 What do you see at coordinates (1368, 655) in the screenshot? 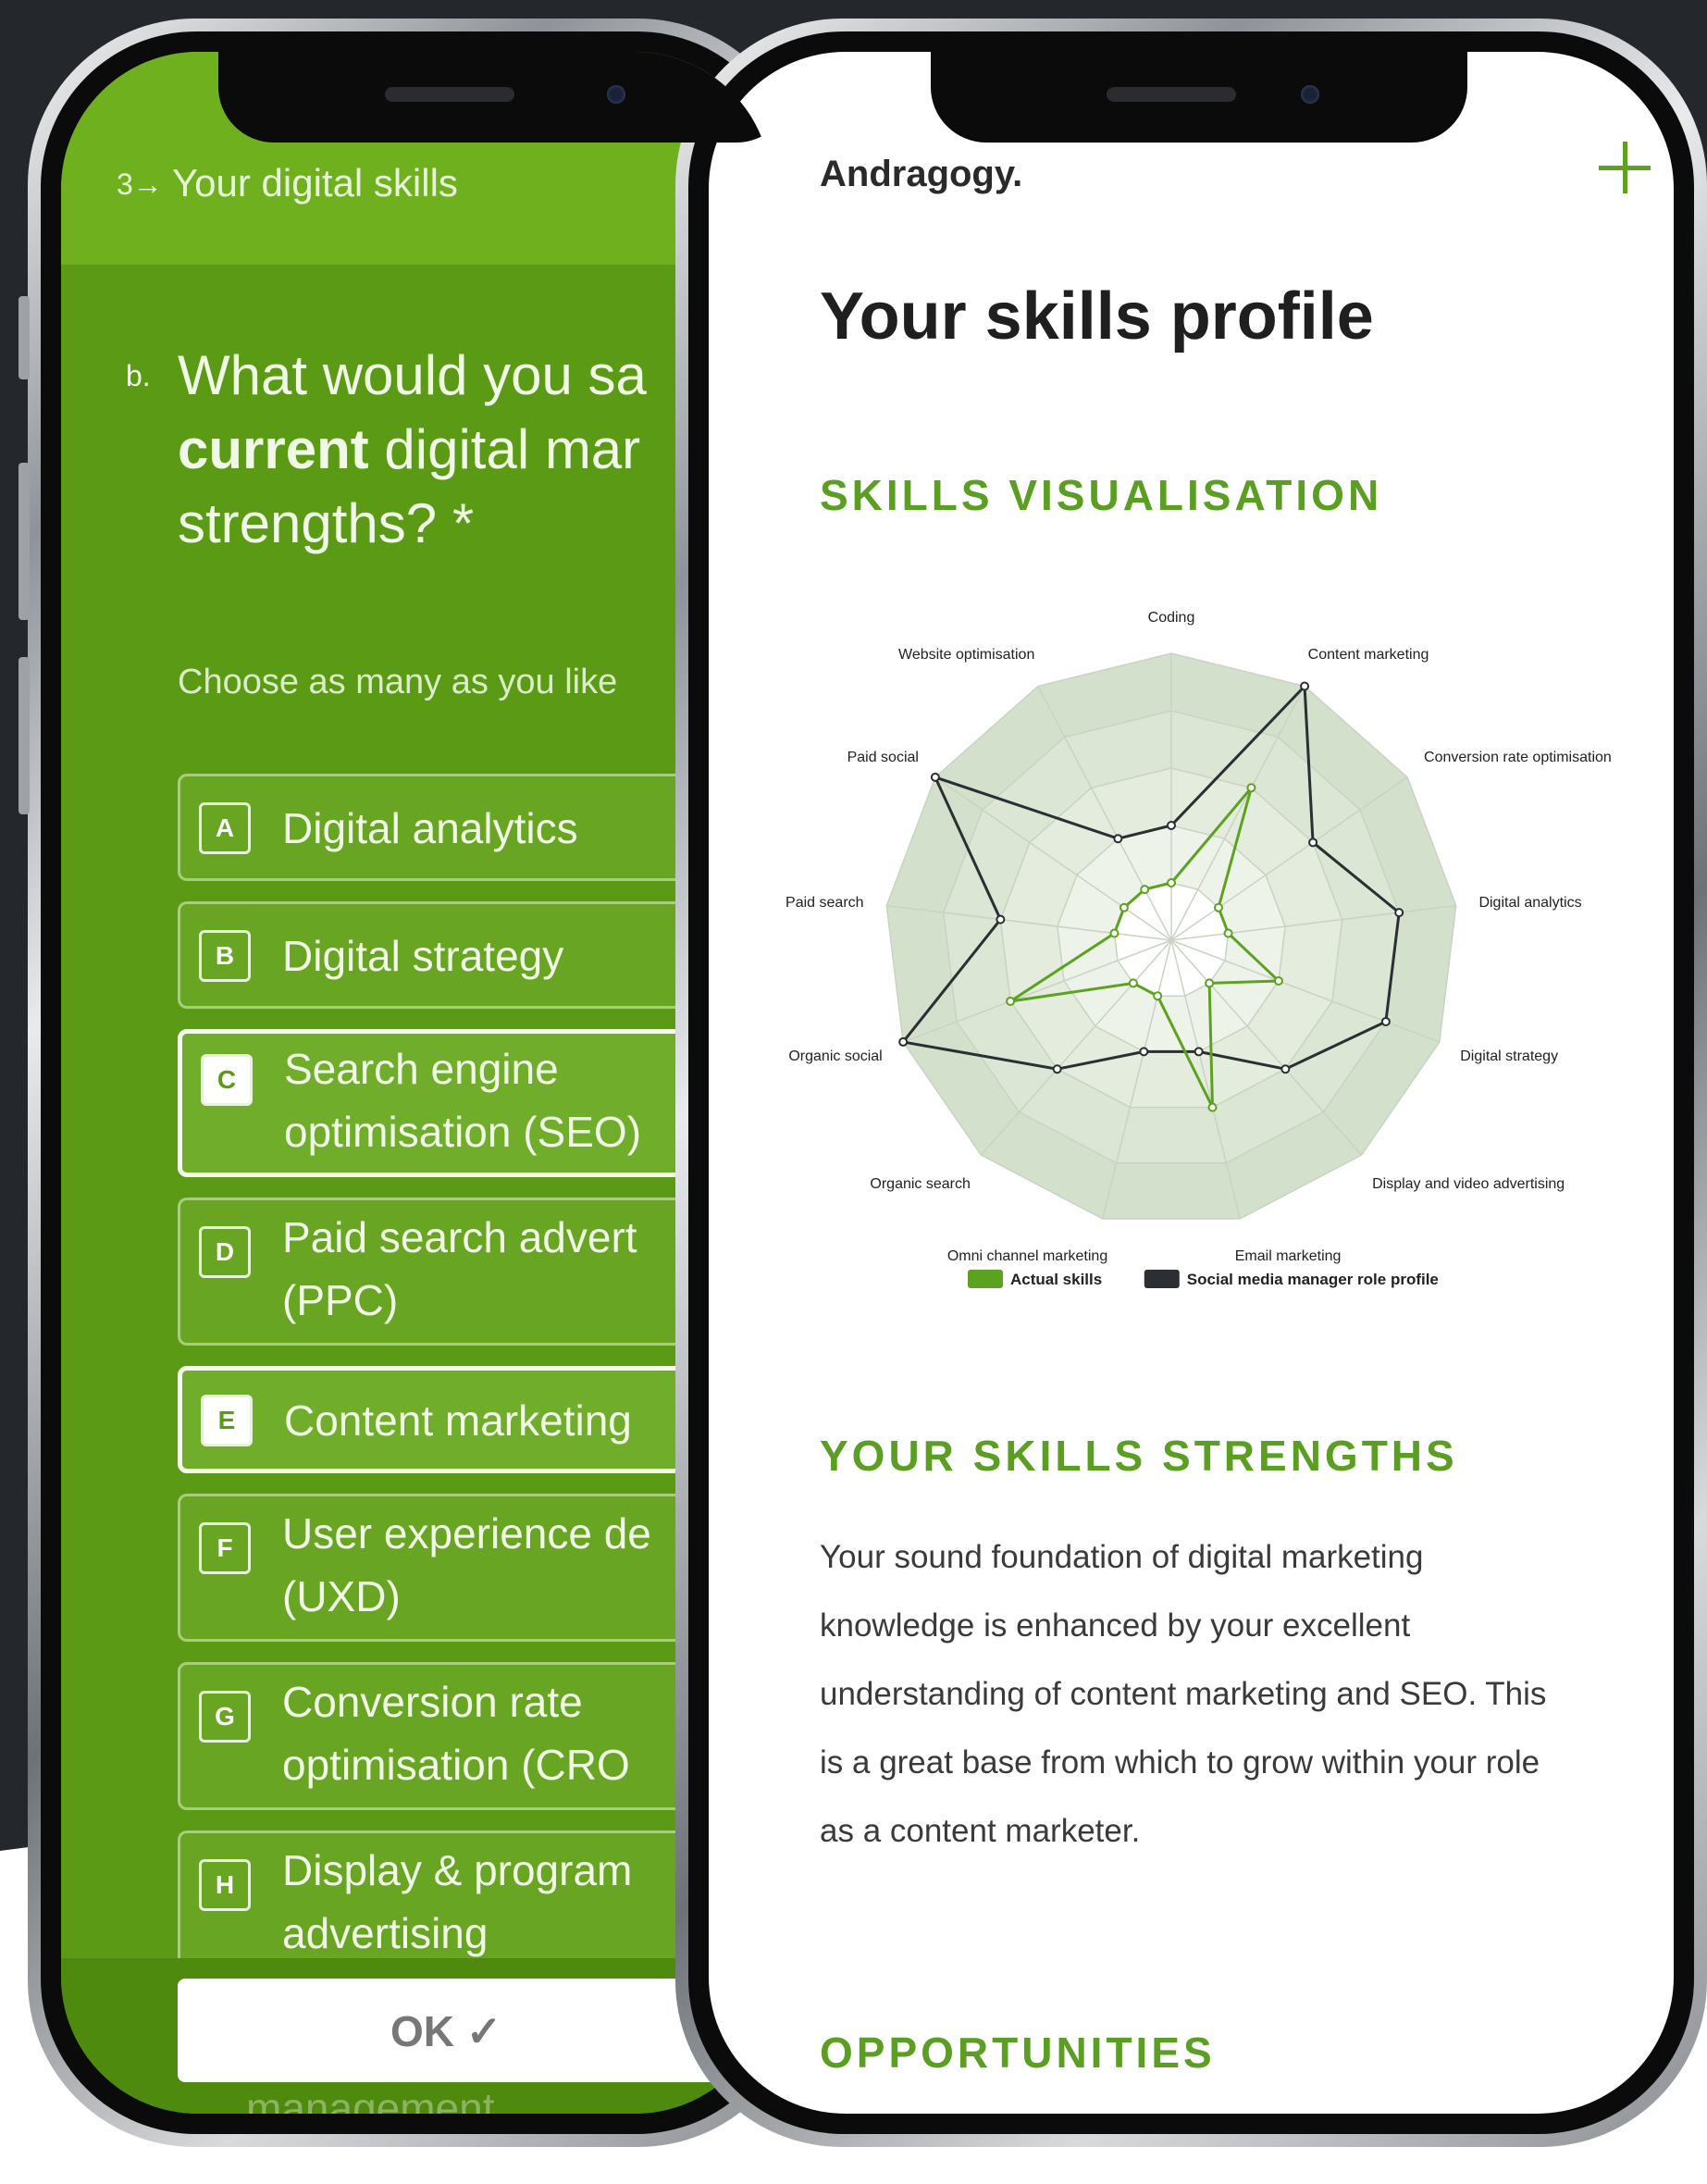
I see `axis-label: Content marketing` at bounding box center [1368, 655].